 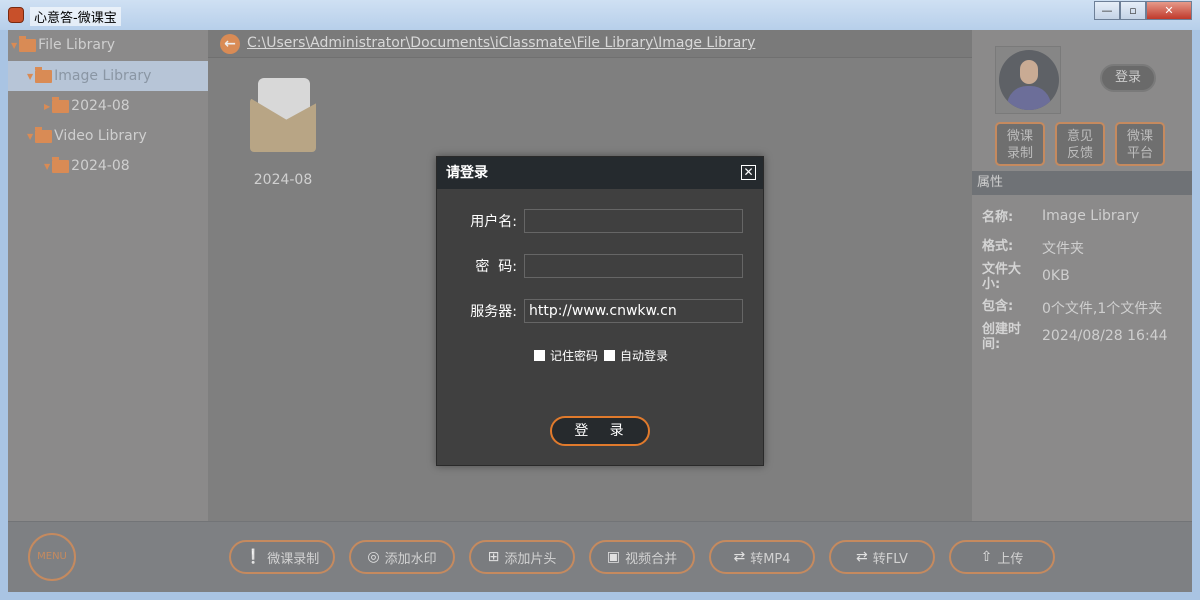 What do you see at coordinates (100, 136) in the screenshot?
I see `tree-label: Video Library` at bounding box center [100, 136].